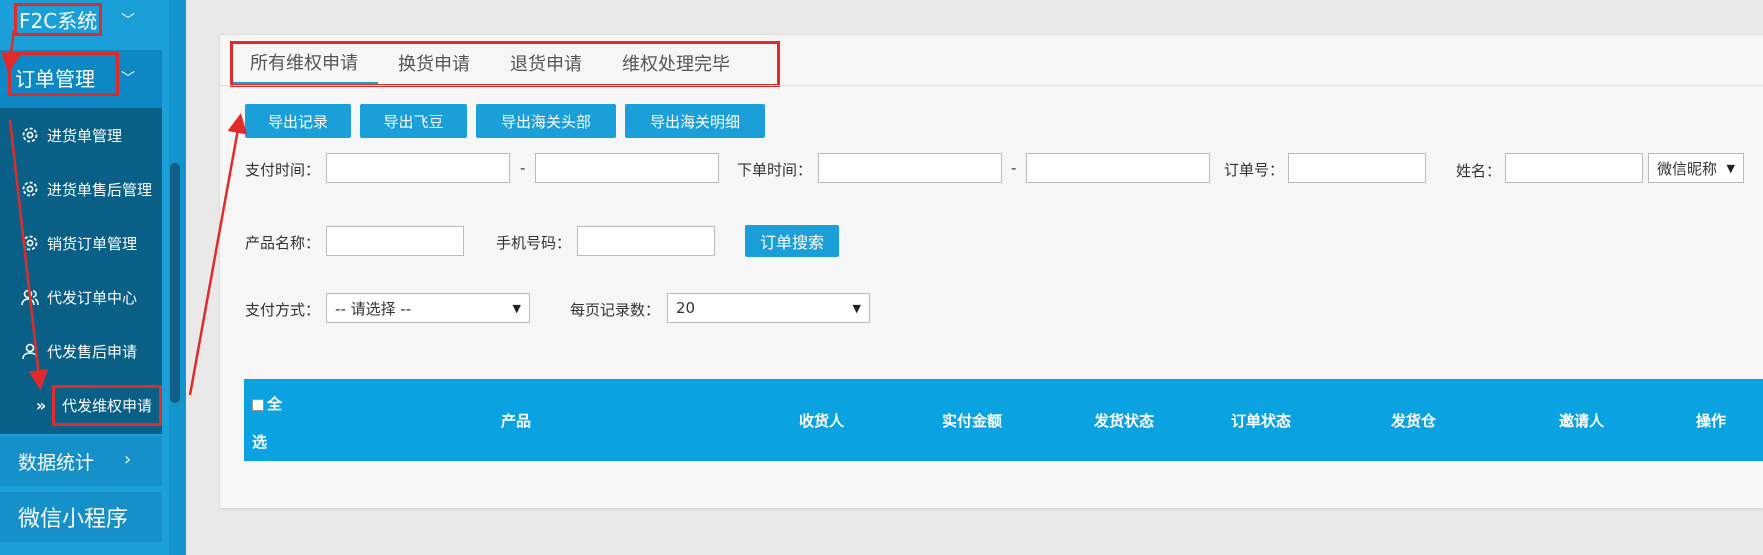  Describe the element at coordinates (395, 241) in the screenshot. I see `product-name-input` at that location.